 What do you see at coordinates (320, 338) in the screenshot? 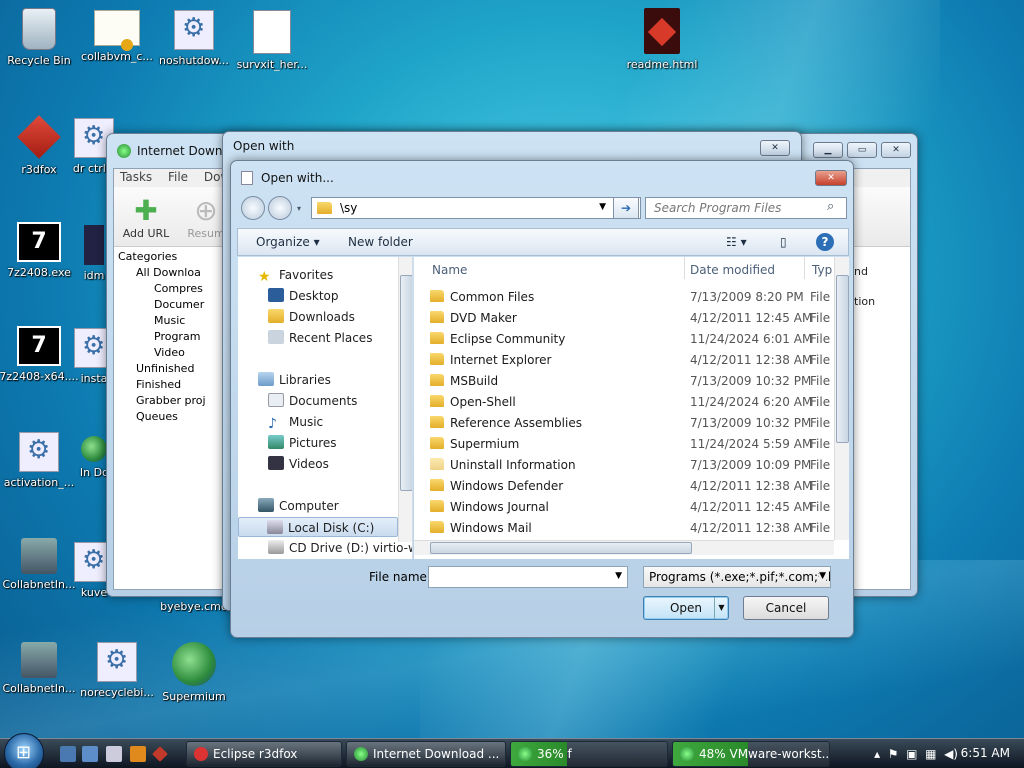
I see `nav-recent-places: Recent Places` at bounding box center [320, 338].